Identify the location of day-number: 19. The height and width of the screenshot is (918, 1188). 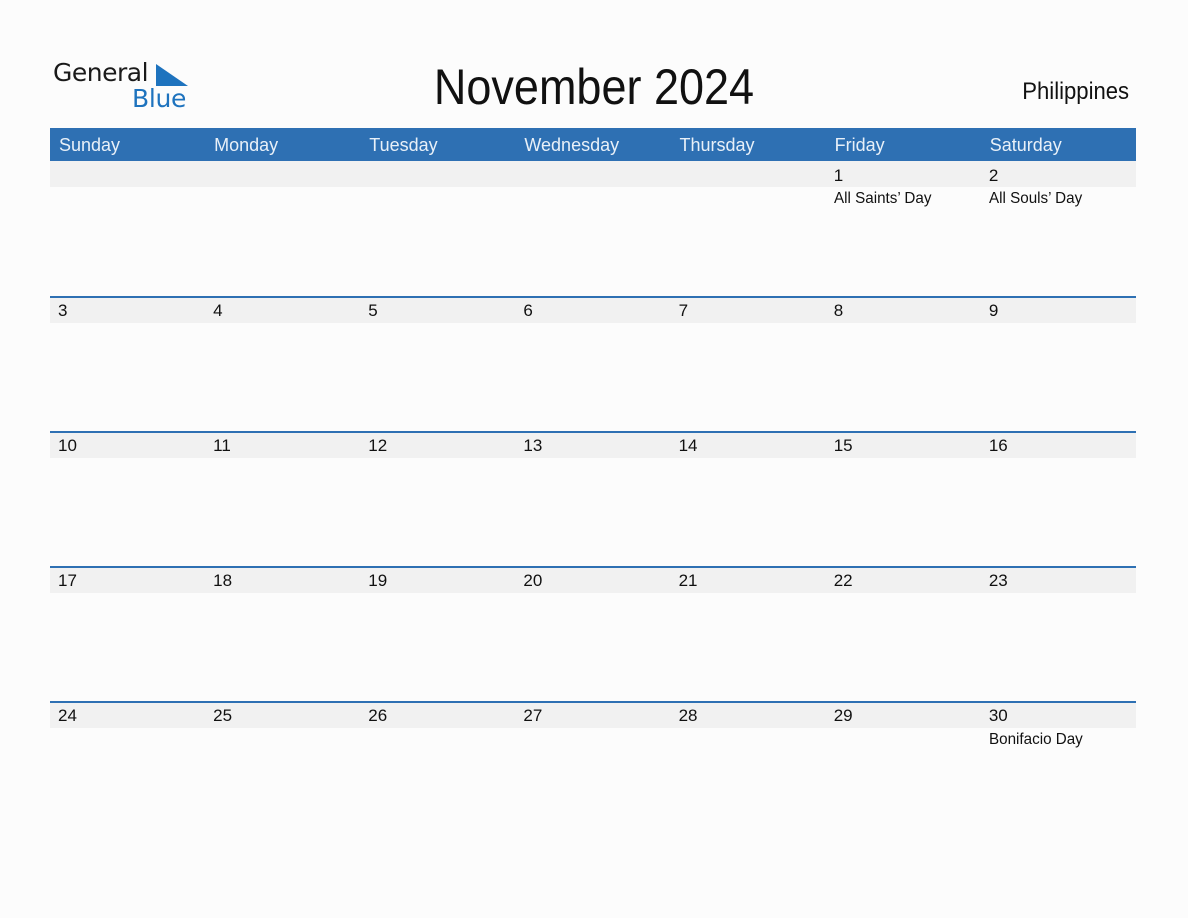
(378, 580).